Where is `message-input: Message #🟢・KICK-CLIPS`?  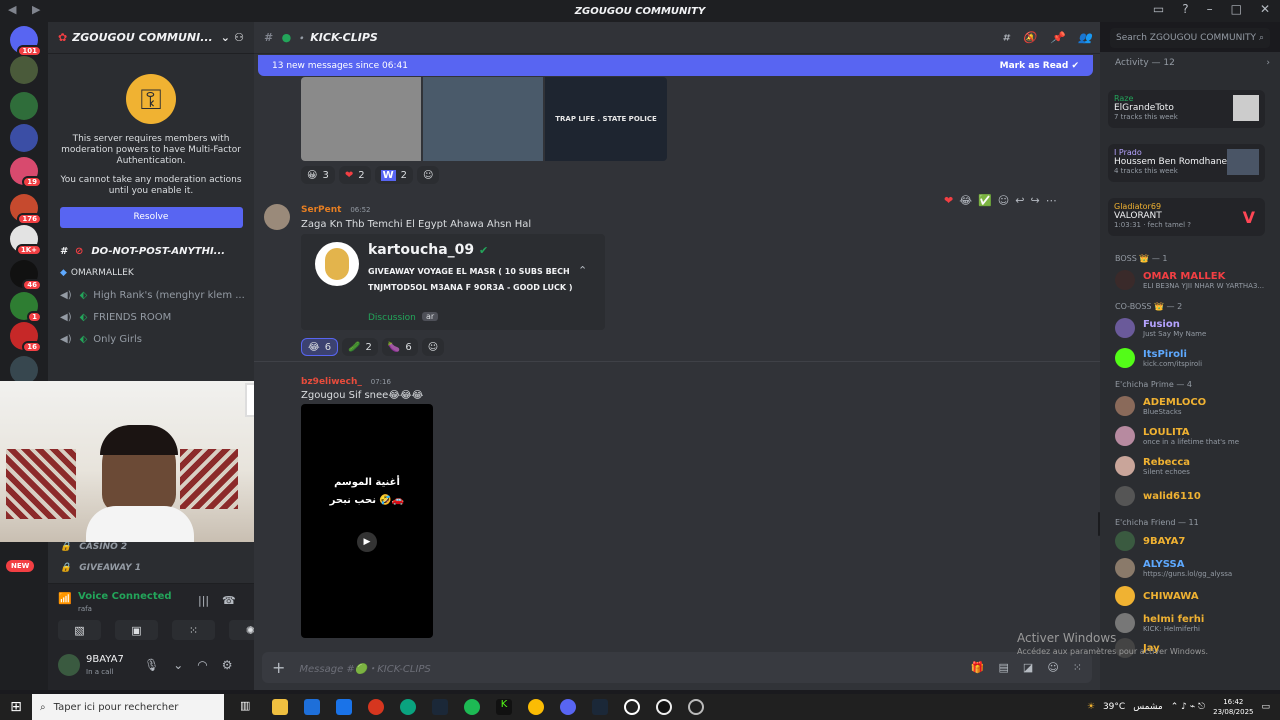 message-input: Message #🟢・KICK-CLIPS is located at coordinates (364, 667).